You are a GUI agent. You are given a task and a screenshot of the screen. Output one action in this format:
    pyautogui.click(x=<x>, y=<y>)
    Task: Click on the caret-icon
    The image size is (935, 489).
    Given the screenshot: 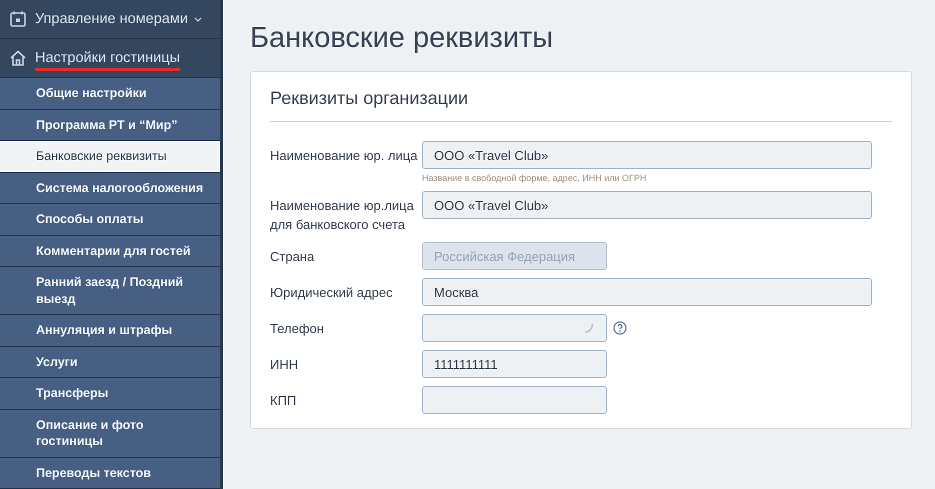 What is the action you would take?
    pyautogui.click(x=198, y=19)
    